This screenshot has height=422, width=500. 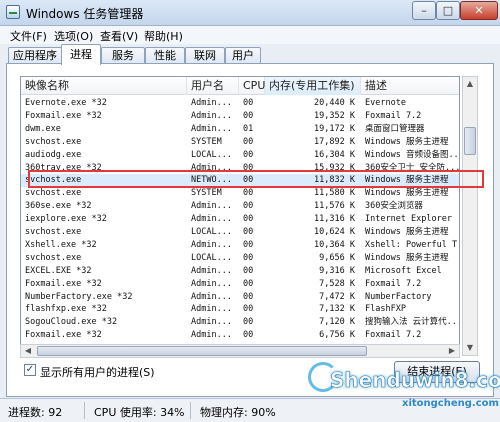 What do you see at coordinates (205, 55) in the screenshot?
I see `tab-networking: 联网` at bounding box center [205, 55].